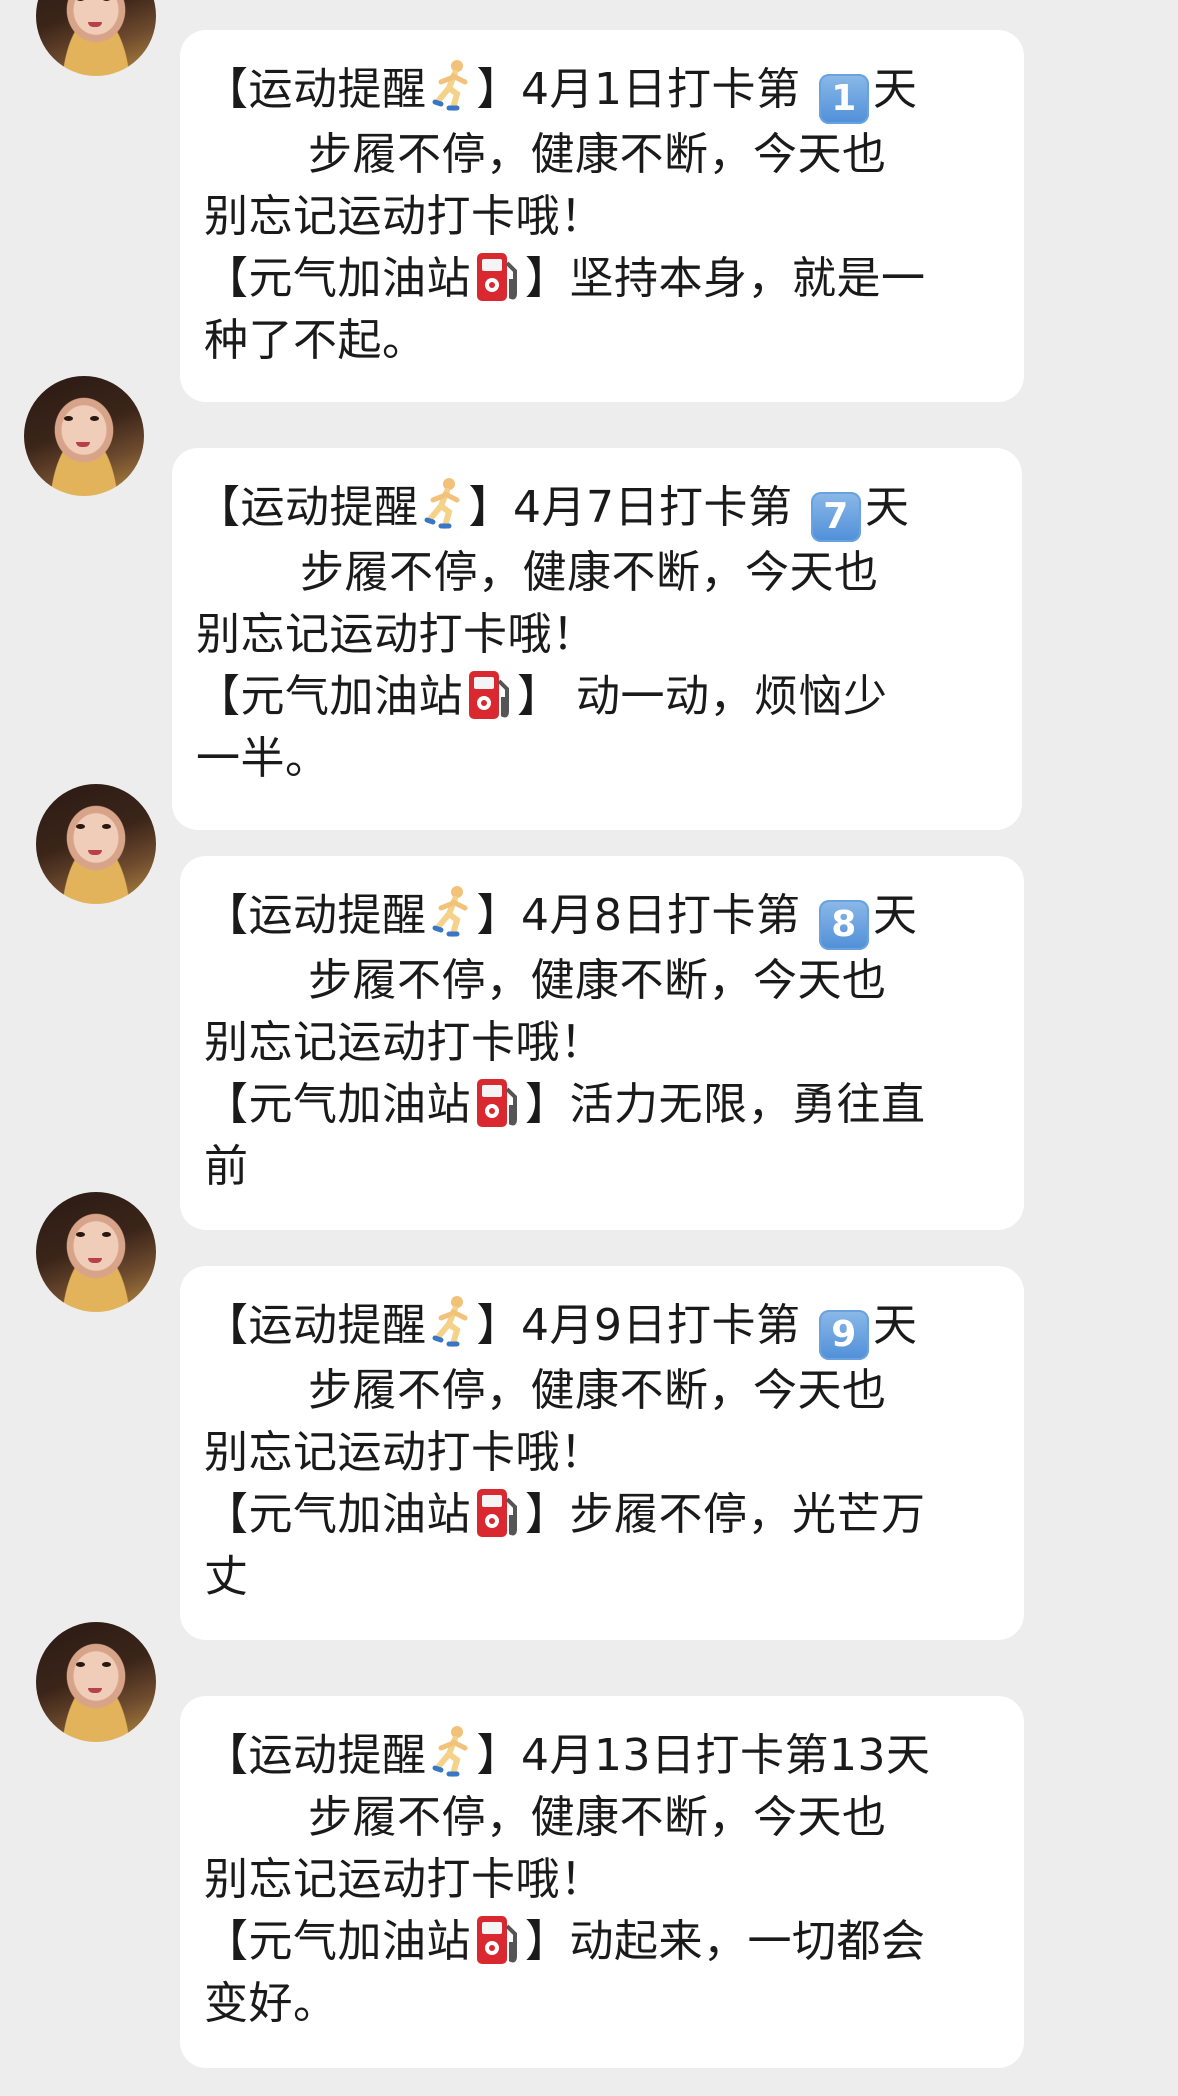  What do you see at coordinates (702, 696) in the screenshot?
I see `quote-text: 】 动一动，烦恼少` at bounding box center [702, 696].